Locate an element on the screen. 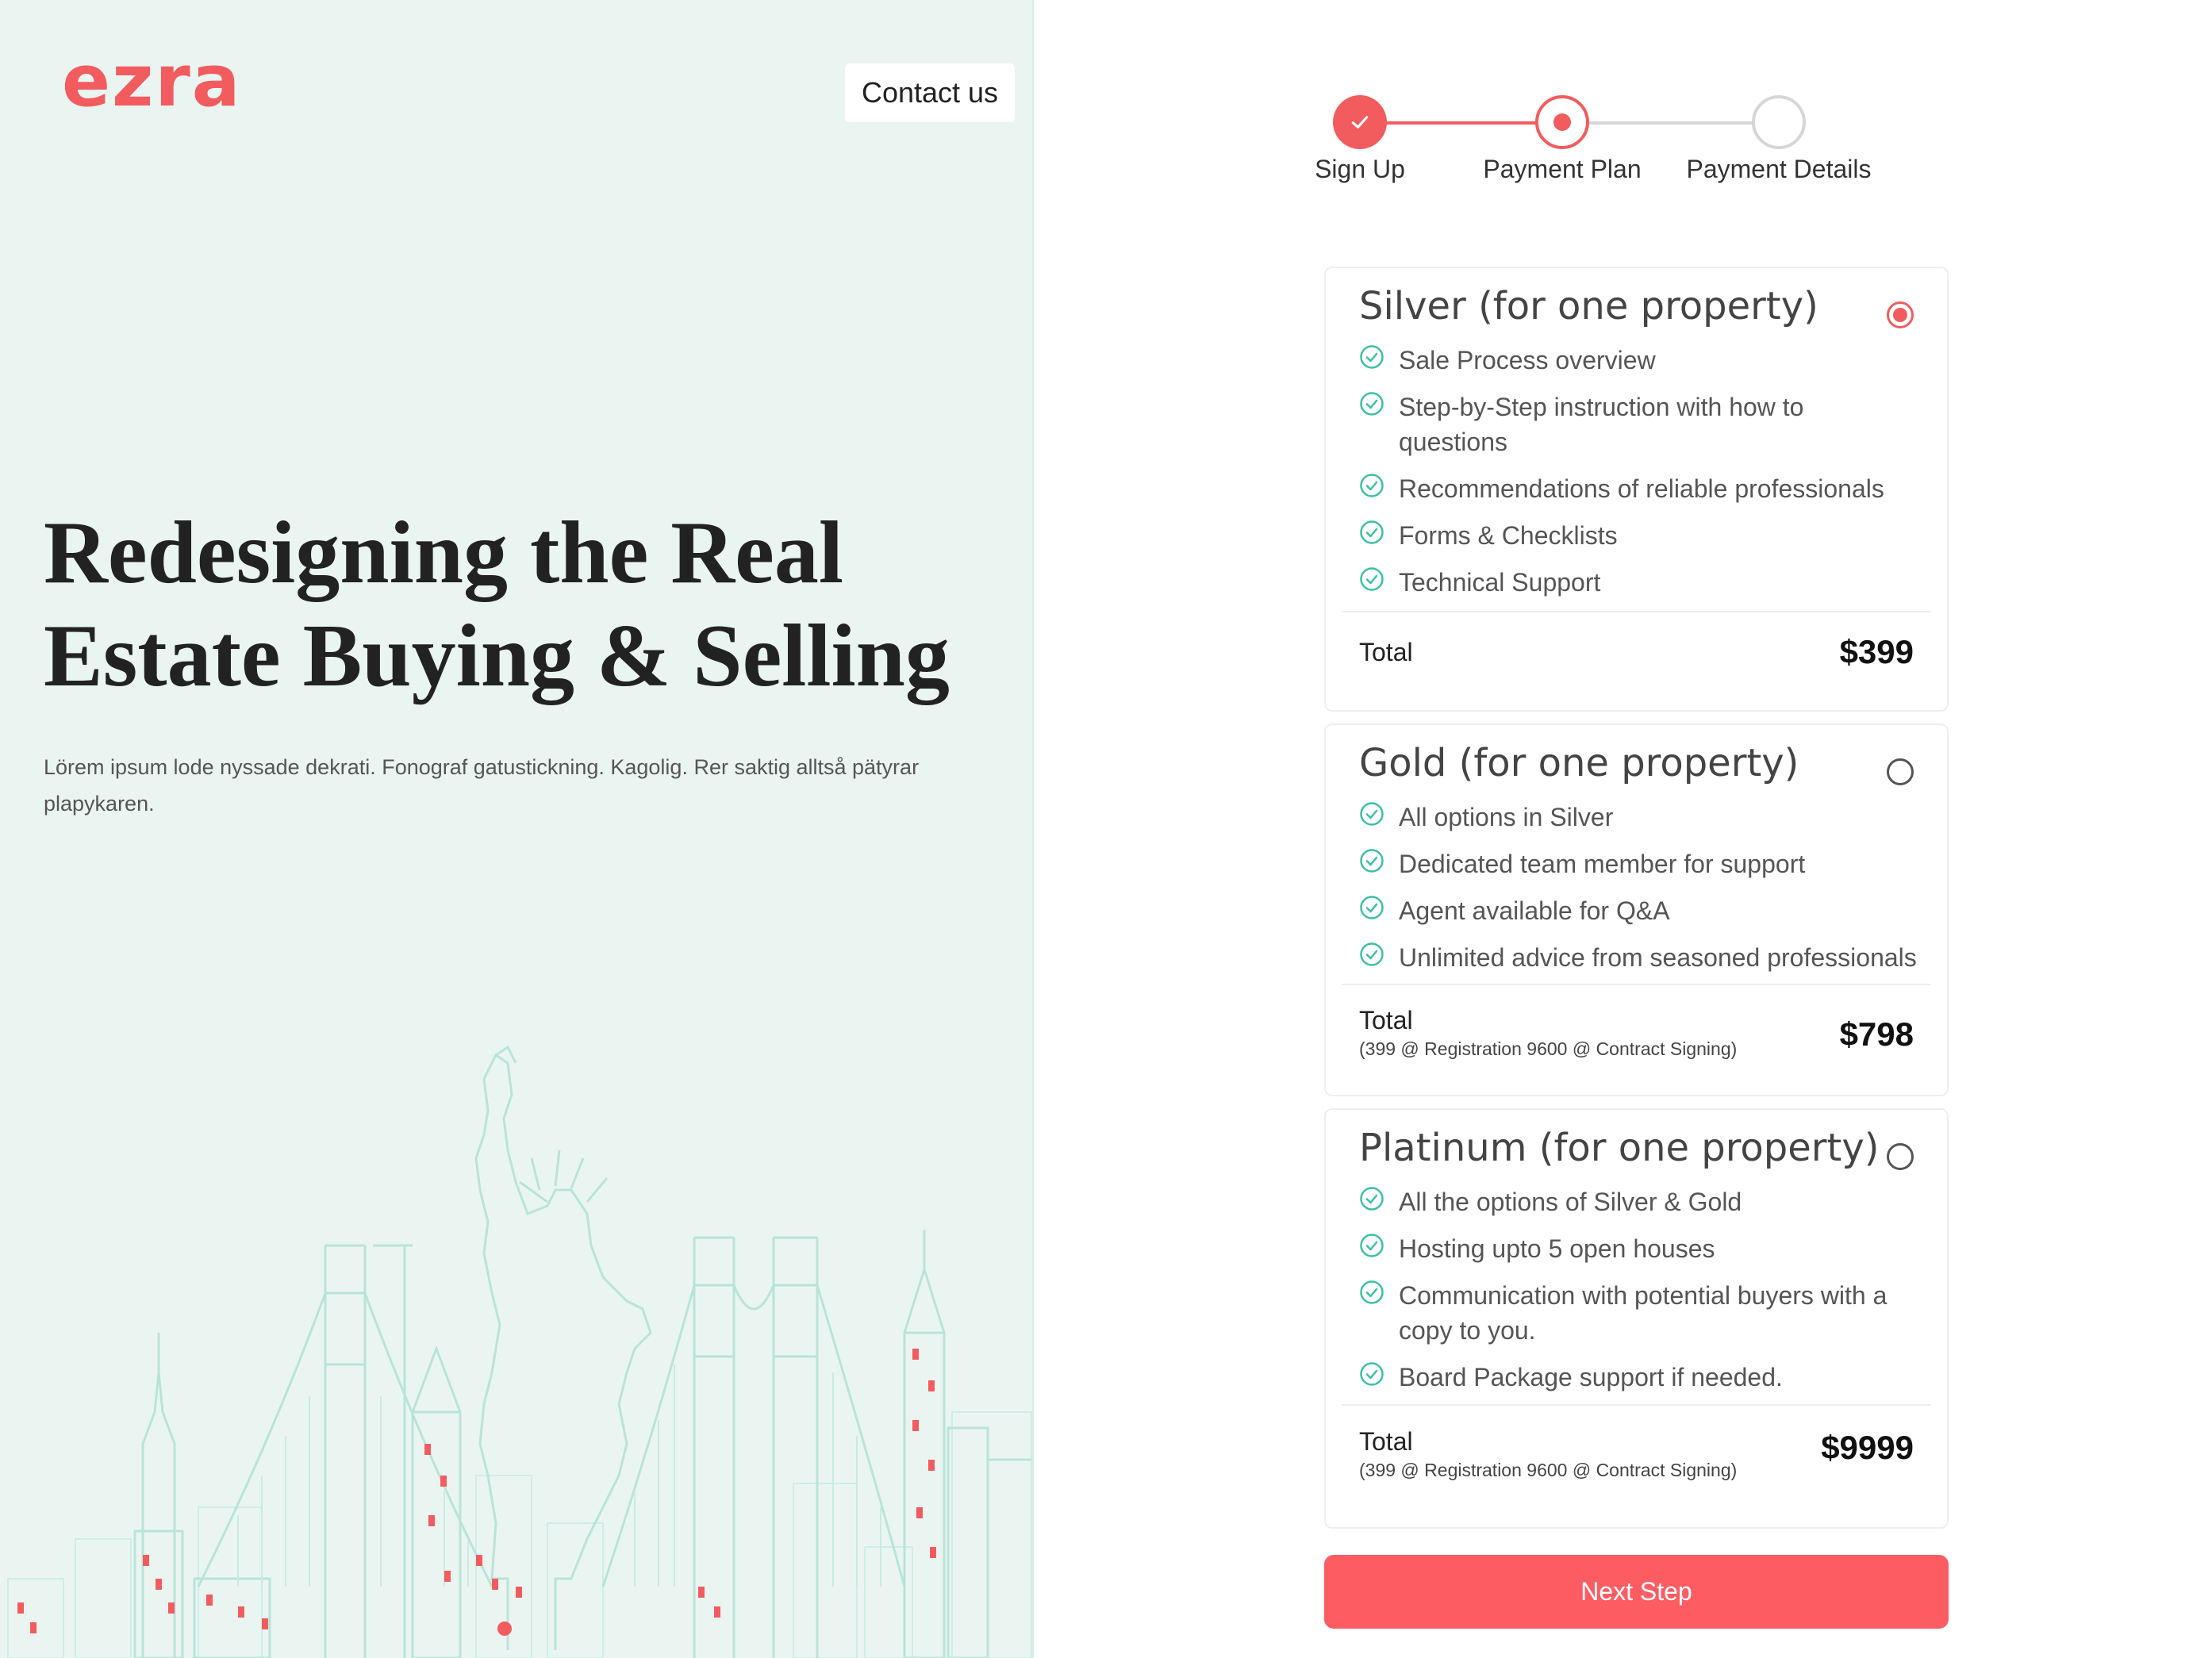 The image size is (2212, 1658). plan-radio-silver is located at coordinates (1900, 314).